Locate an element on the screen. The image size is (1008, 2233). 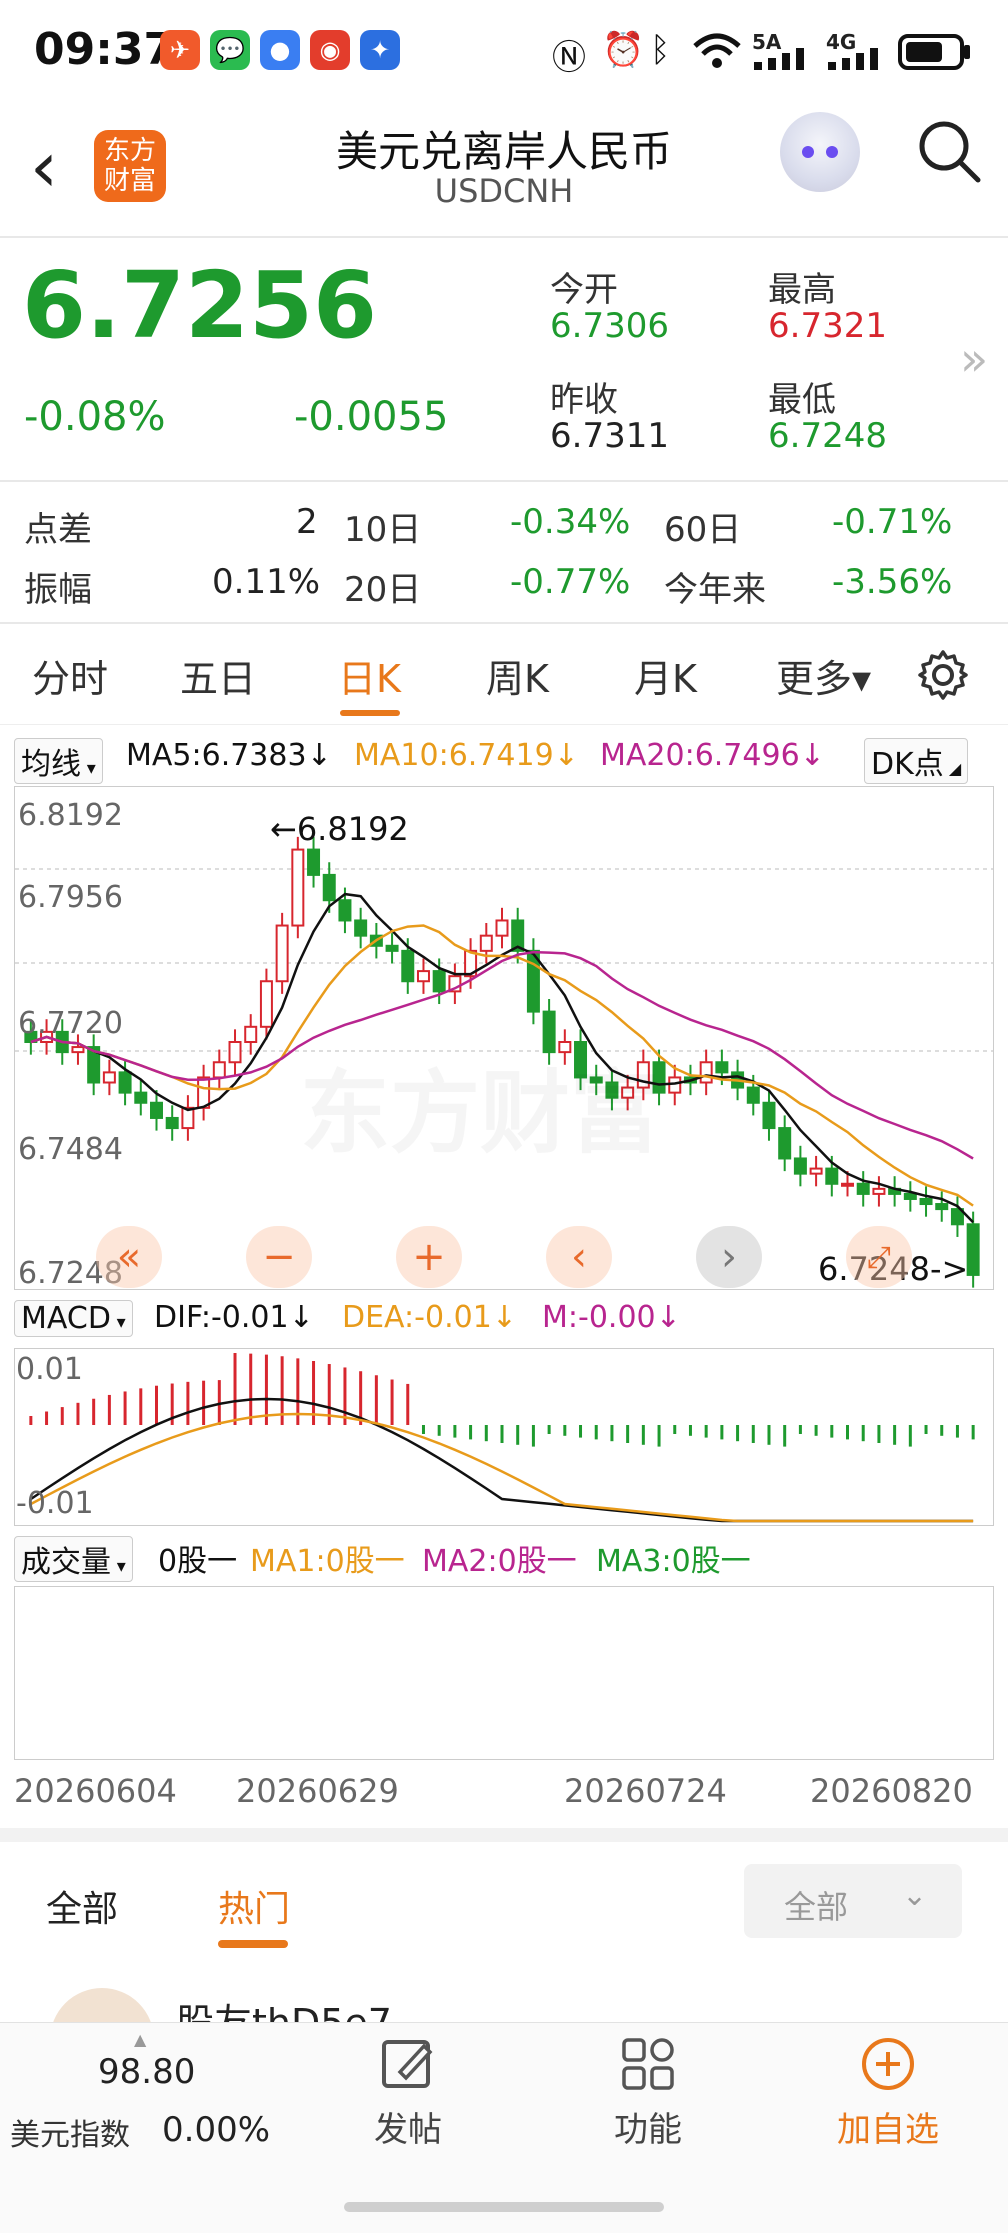
scroll-right-button: › is located at coordinates (729, 1257).